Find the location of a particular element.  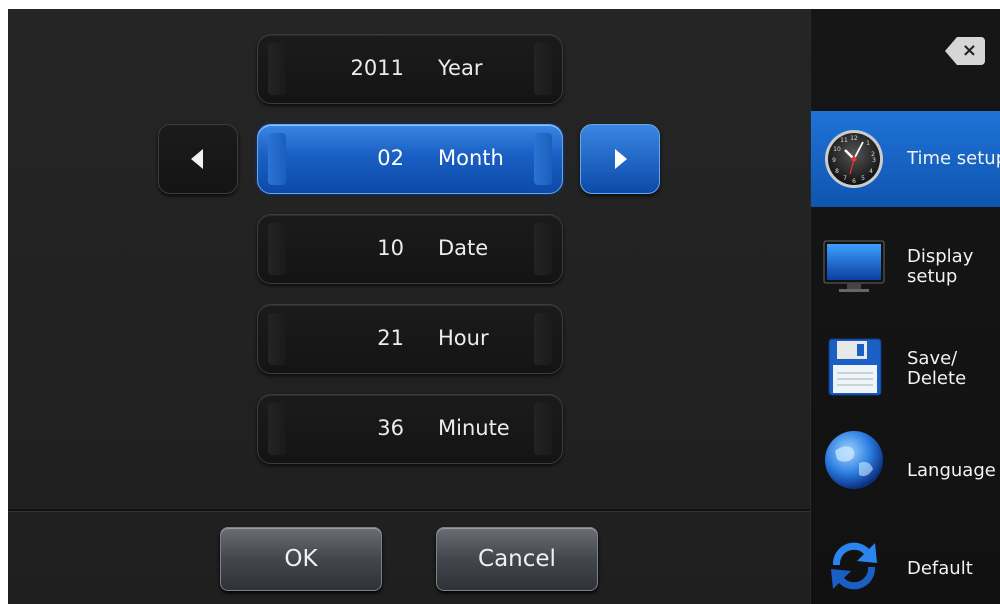

sidebar-item-label: Time setup is located at coordinates (953, 158).